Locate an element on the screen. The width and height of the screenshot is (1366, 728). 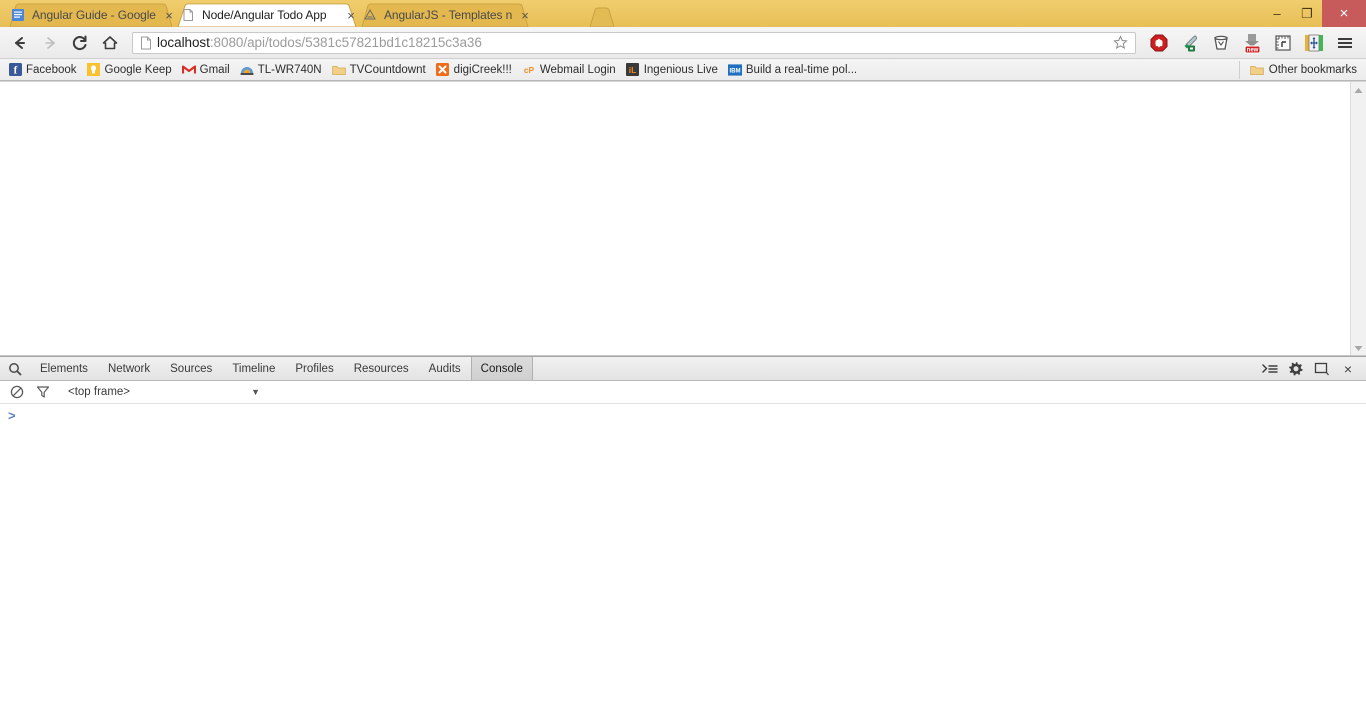
clear-console-icon is located at coordinates (17, 392).